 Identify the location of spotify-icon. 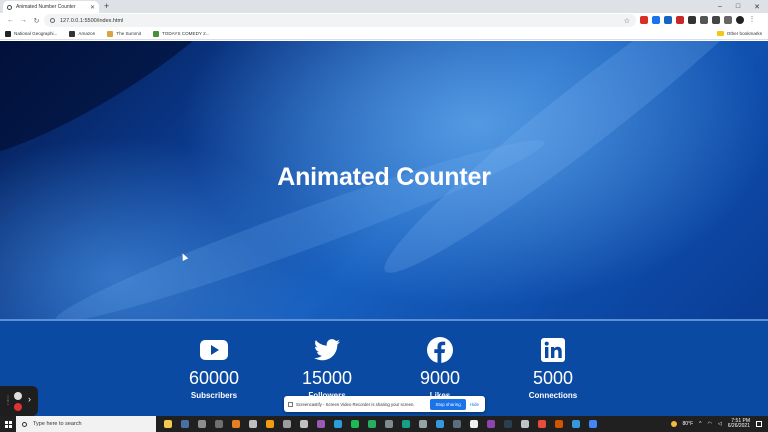
(355, 424).